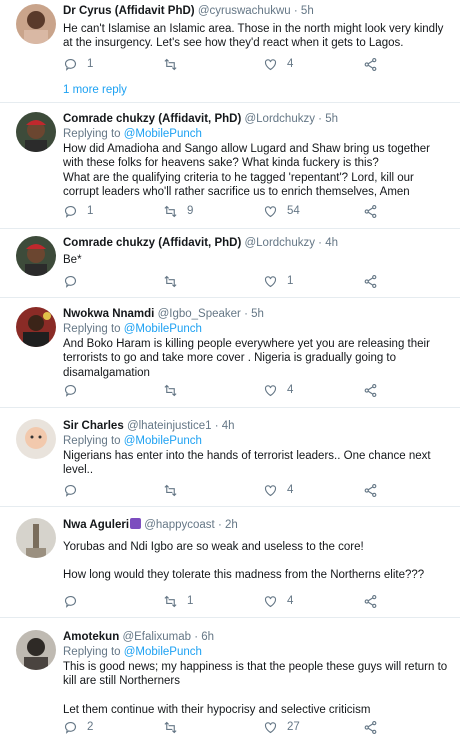 The width and height of the screenshot is (460, 735). I want to click on retweet-count: 1, so click(190, 601).